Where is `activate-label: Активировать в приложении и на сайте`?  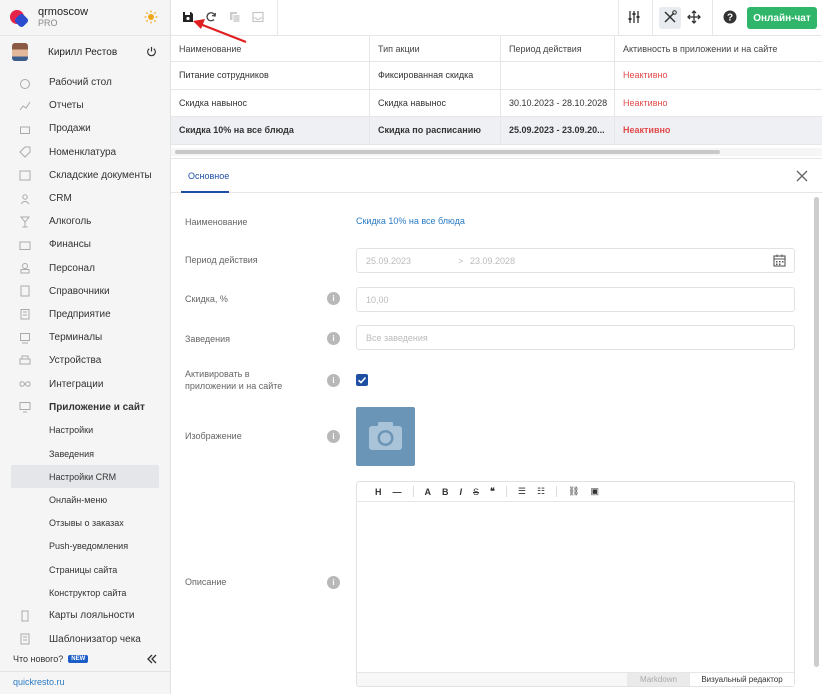 activate-label: Активировать в приложении и на сайте is located at coordinates (234, 380).